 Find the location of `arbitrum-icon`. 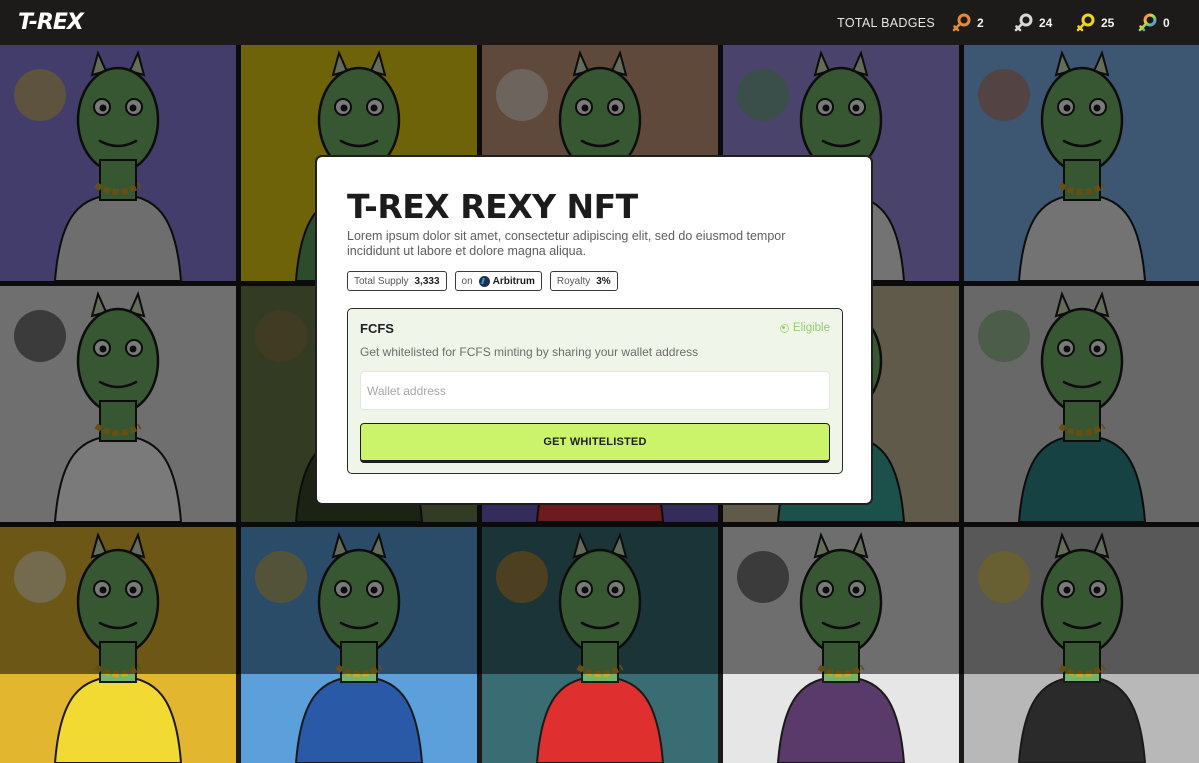

arbitrum-icon is located at coordinates (484, 281).